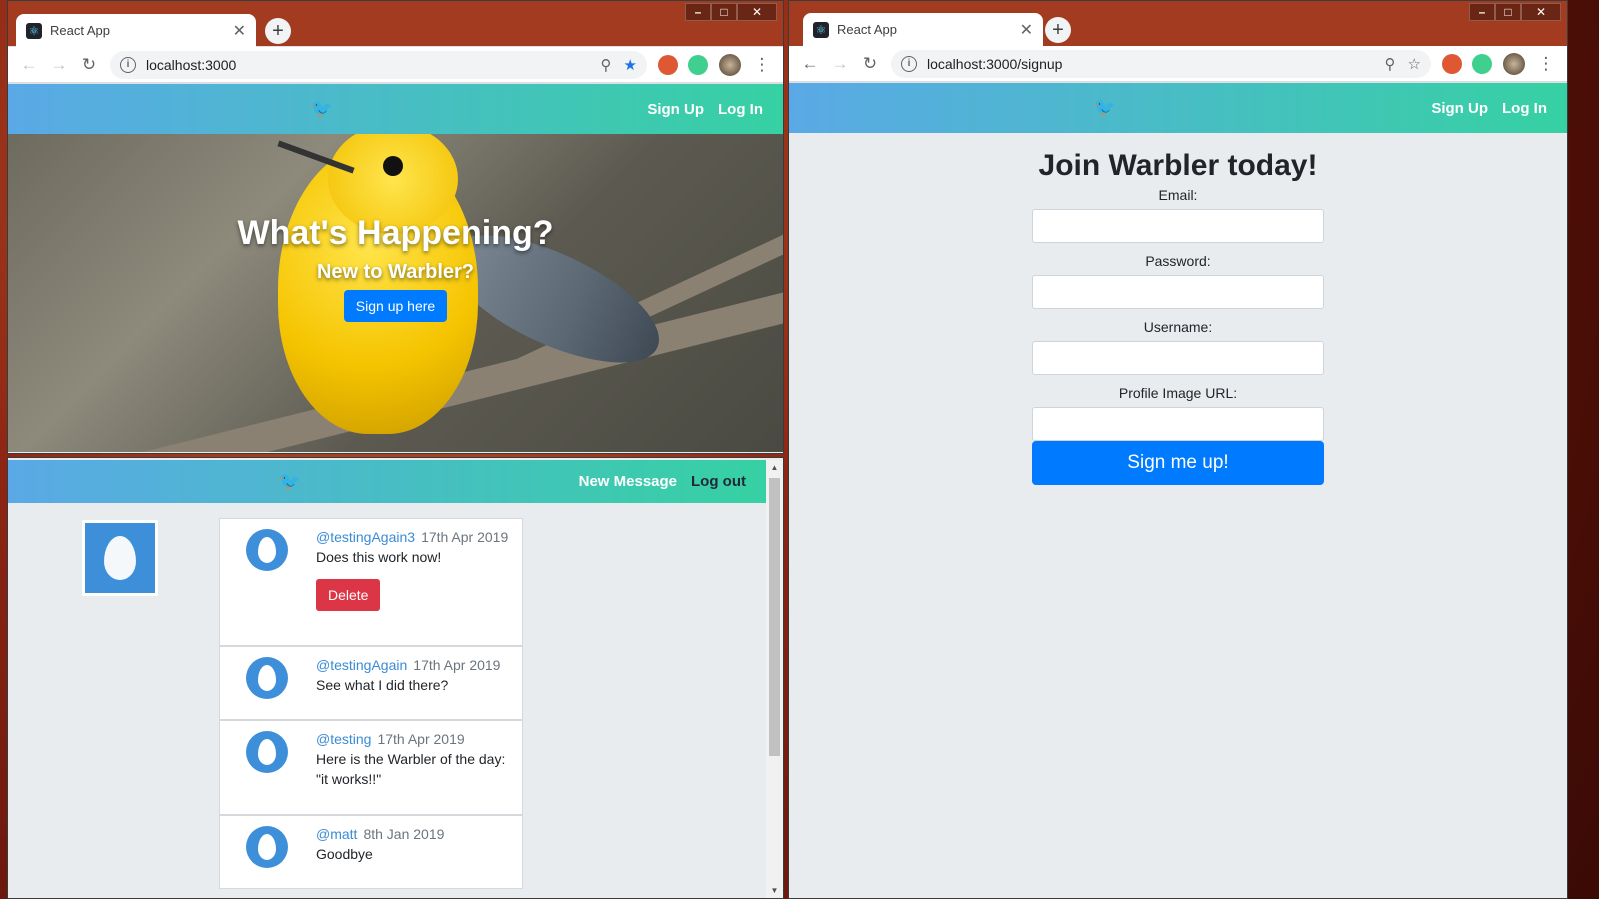 This screenshot has width=1599, height=899. I want to click on message-text: See what I did there?, so click(382, 685).